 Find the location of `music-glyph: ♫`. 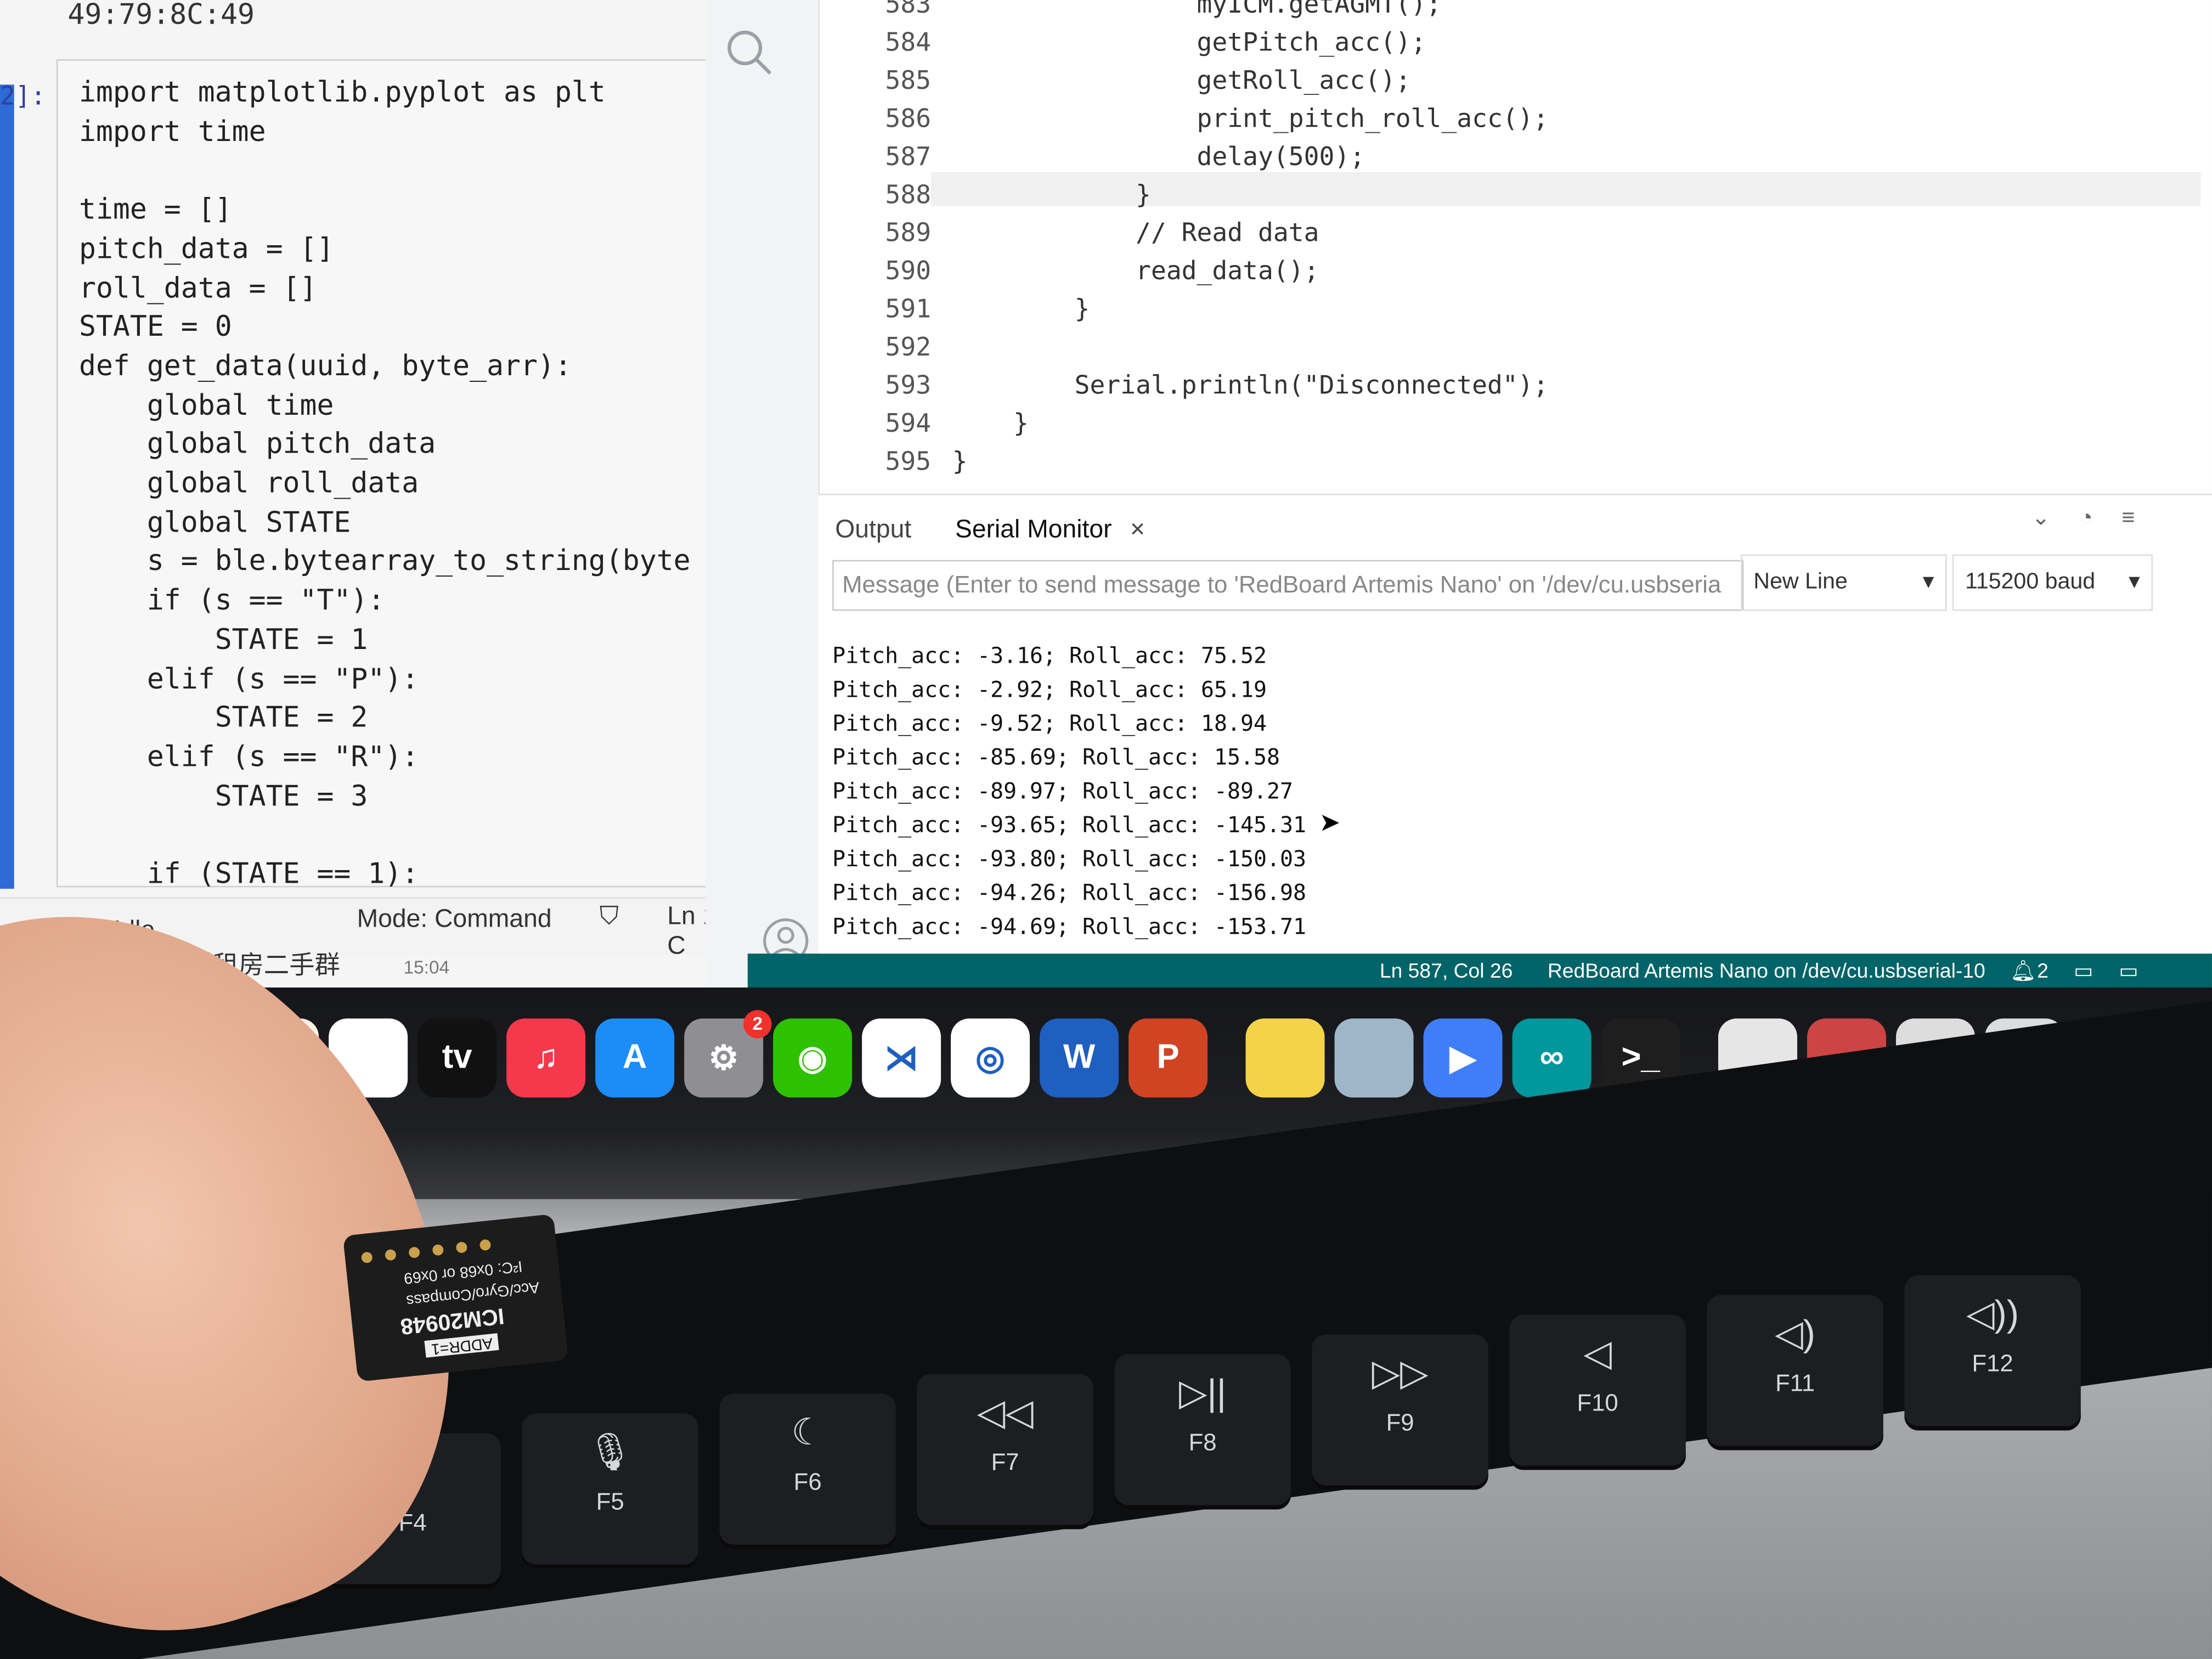

music-glyph: ♫ is located at coordinates (546, 1057).